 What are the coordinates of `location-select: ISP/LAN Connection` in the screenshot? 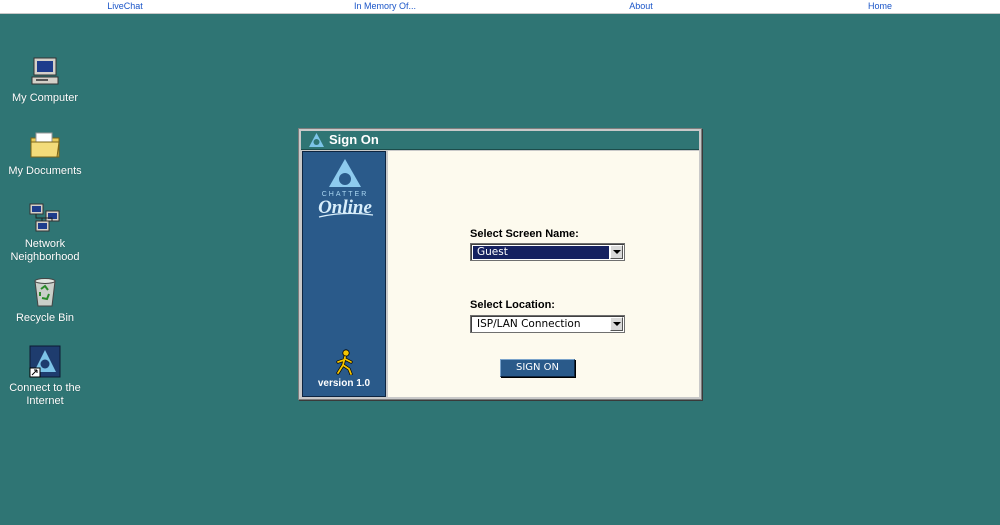 It's located at (547, 324).